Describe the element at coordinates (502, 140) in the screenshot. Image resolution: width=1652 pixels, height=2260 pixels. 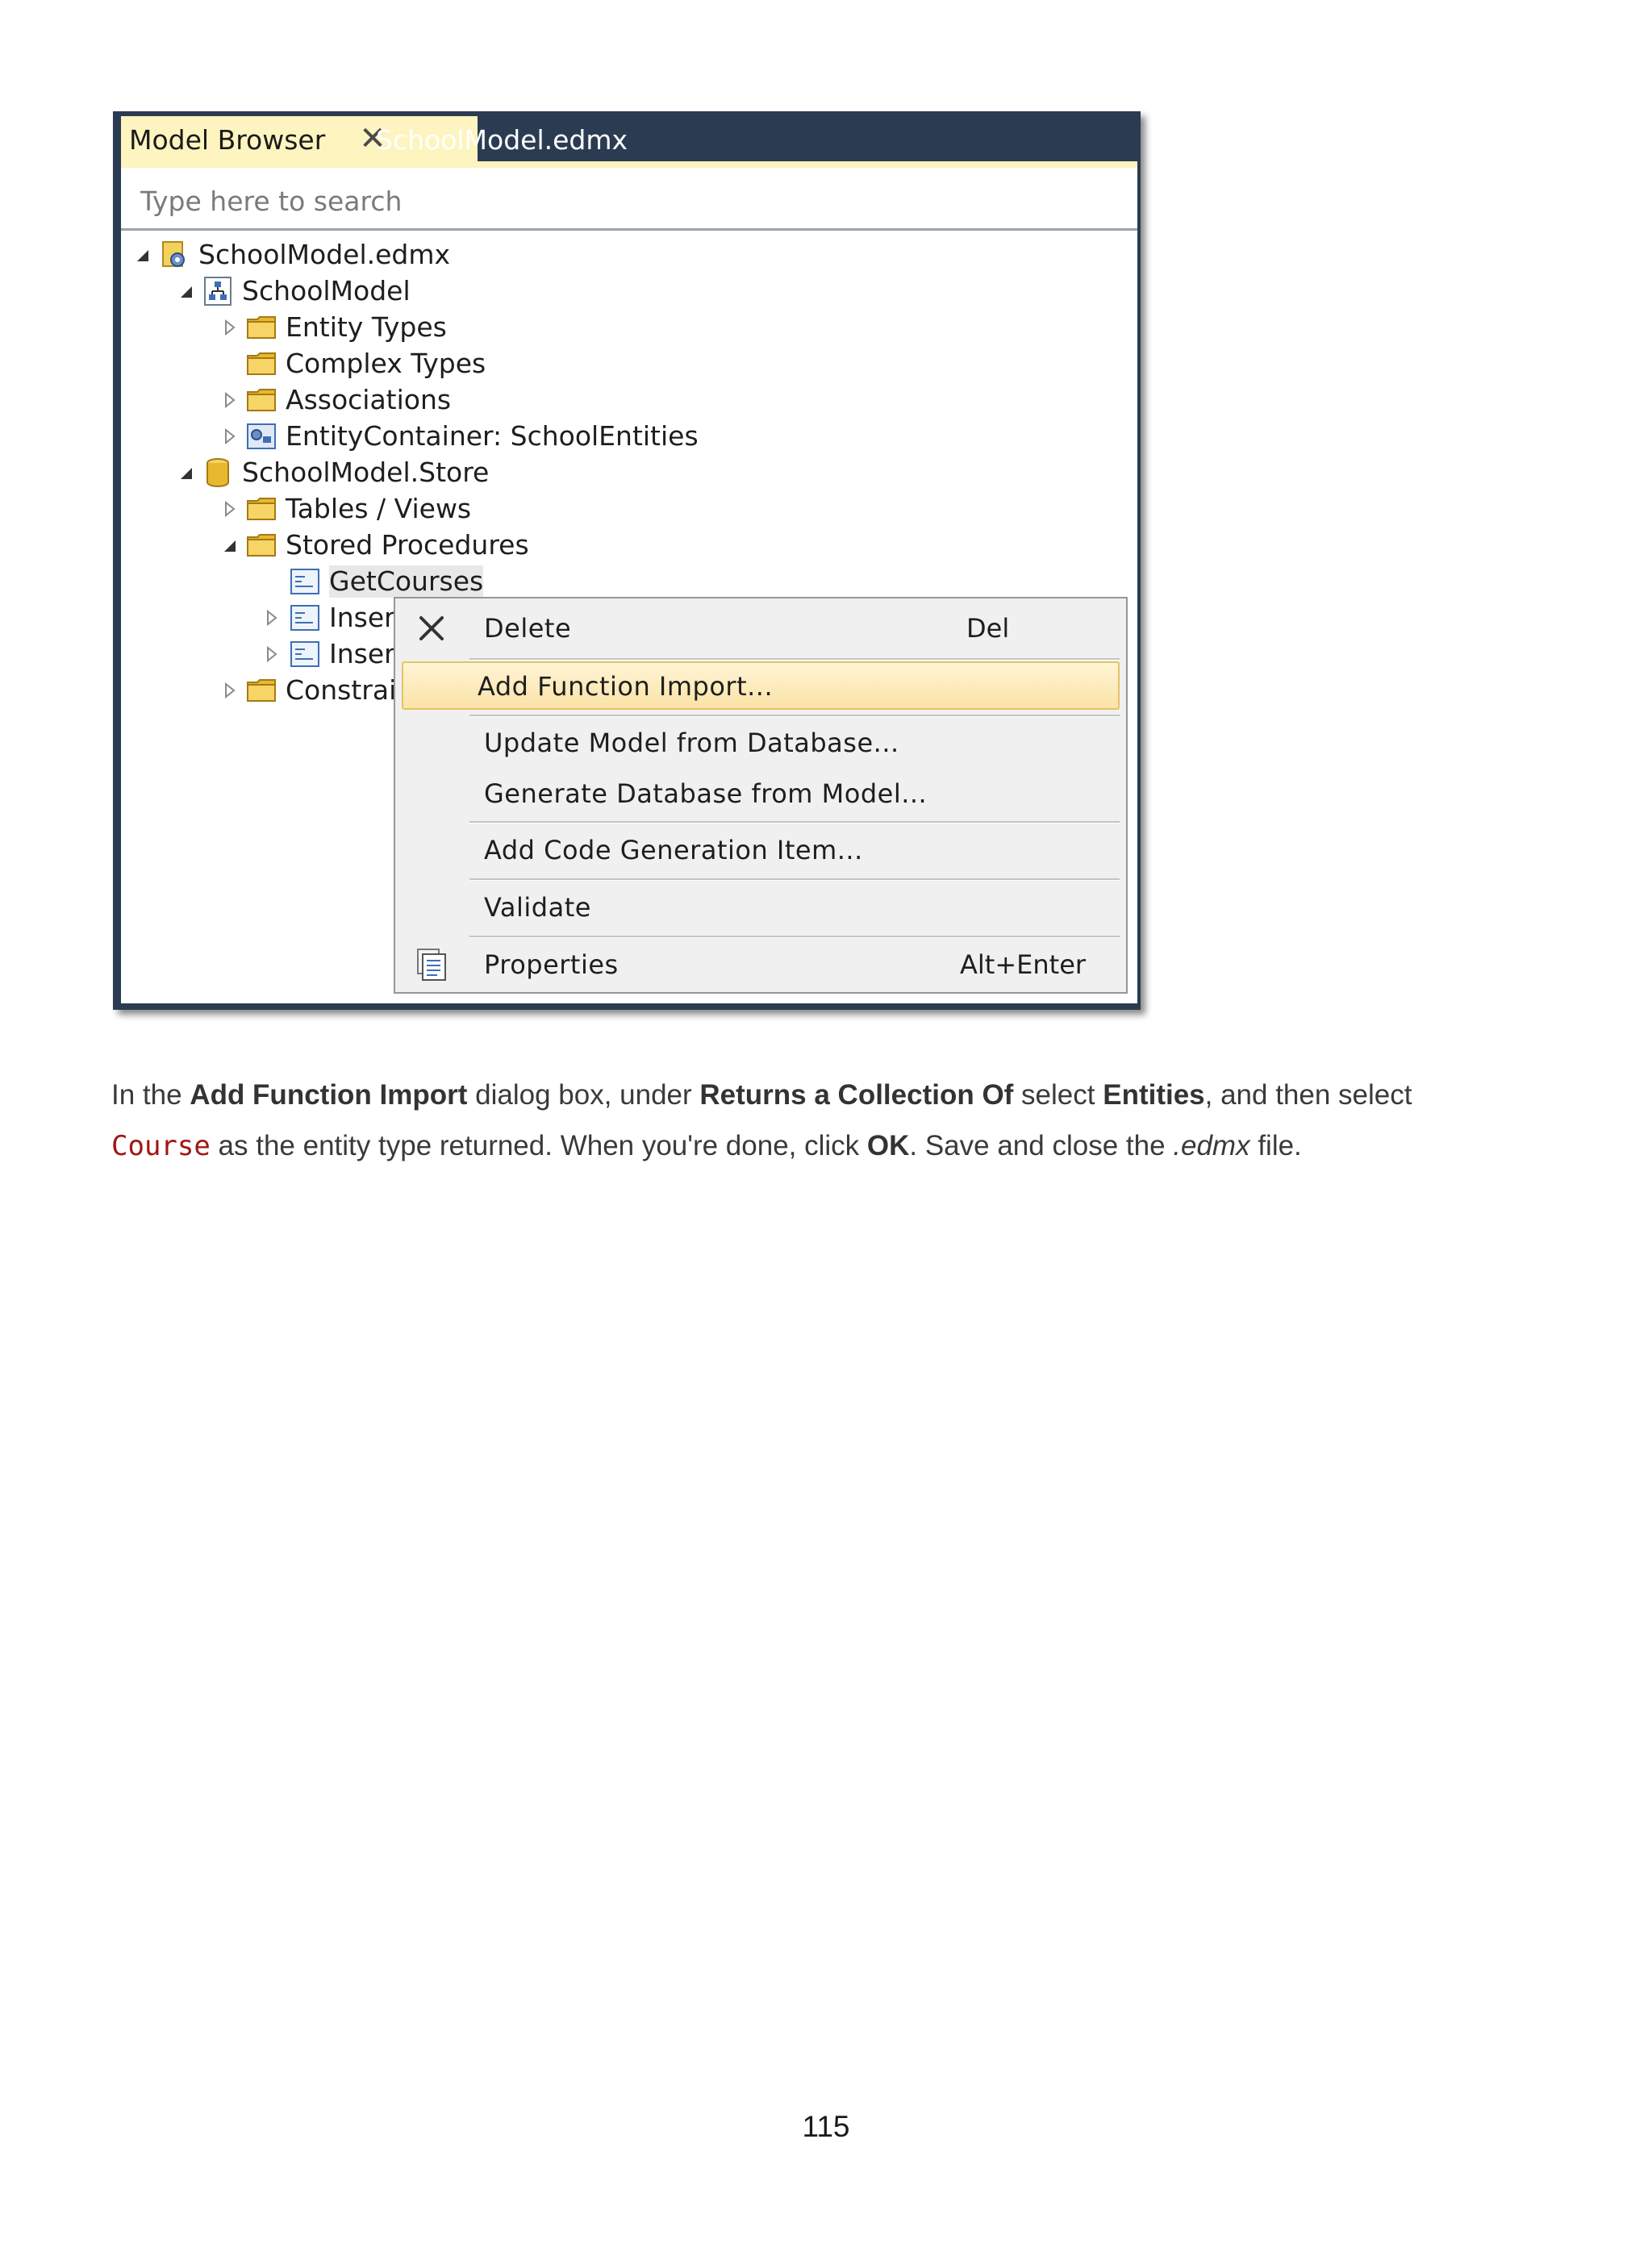
I see `tab-schoolmodel-edmx: SchoolModel.edmx` at that location.